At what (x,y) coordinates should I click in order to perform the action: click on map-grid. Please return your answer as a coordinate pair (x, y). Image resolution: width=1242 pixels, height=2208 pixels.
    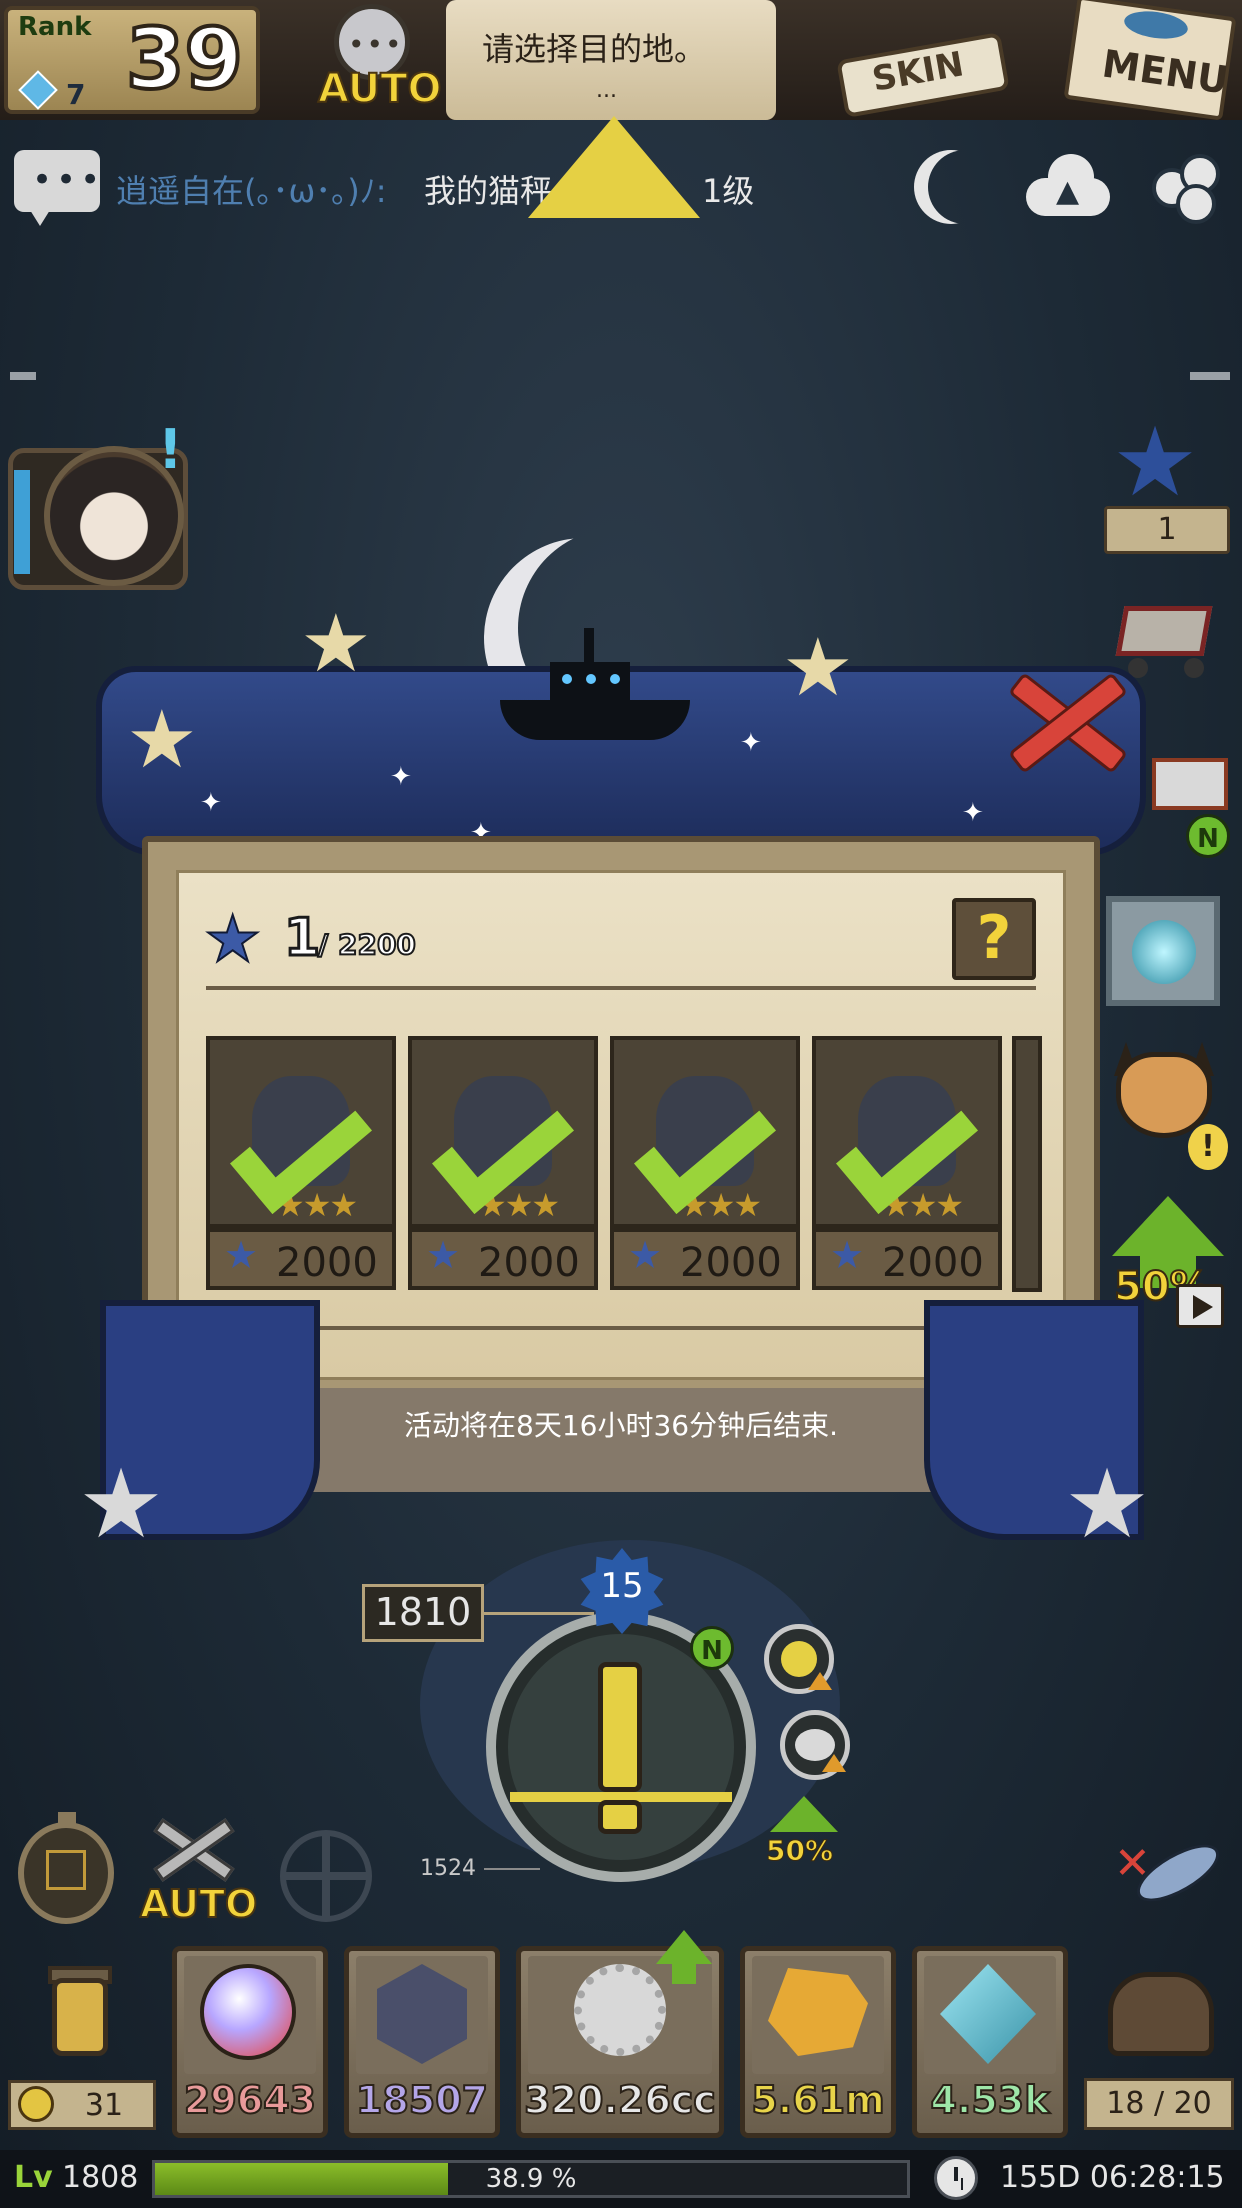
    Looking at the image, I should click on (66, 1870).